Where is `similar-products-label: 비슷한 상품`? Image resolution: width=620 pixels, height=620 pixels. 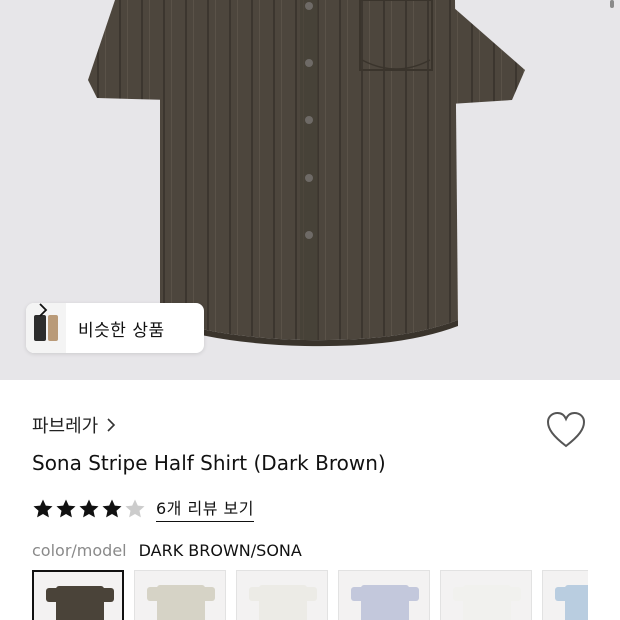
similar-products-label: 비슷한 상품 is located at coordinates (121, 330).